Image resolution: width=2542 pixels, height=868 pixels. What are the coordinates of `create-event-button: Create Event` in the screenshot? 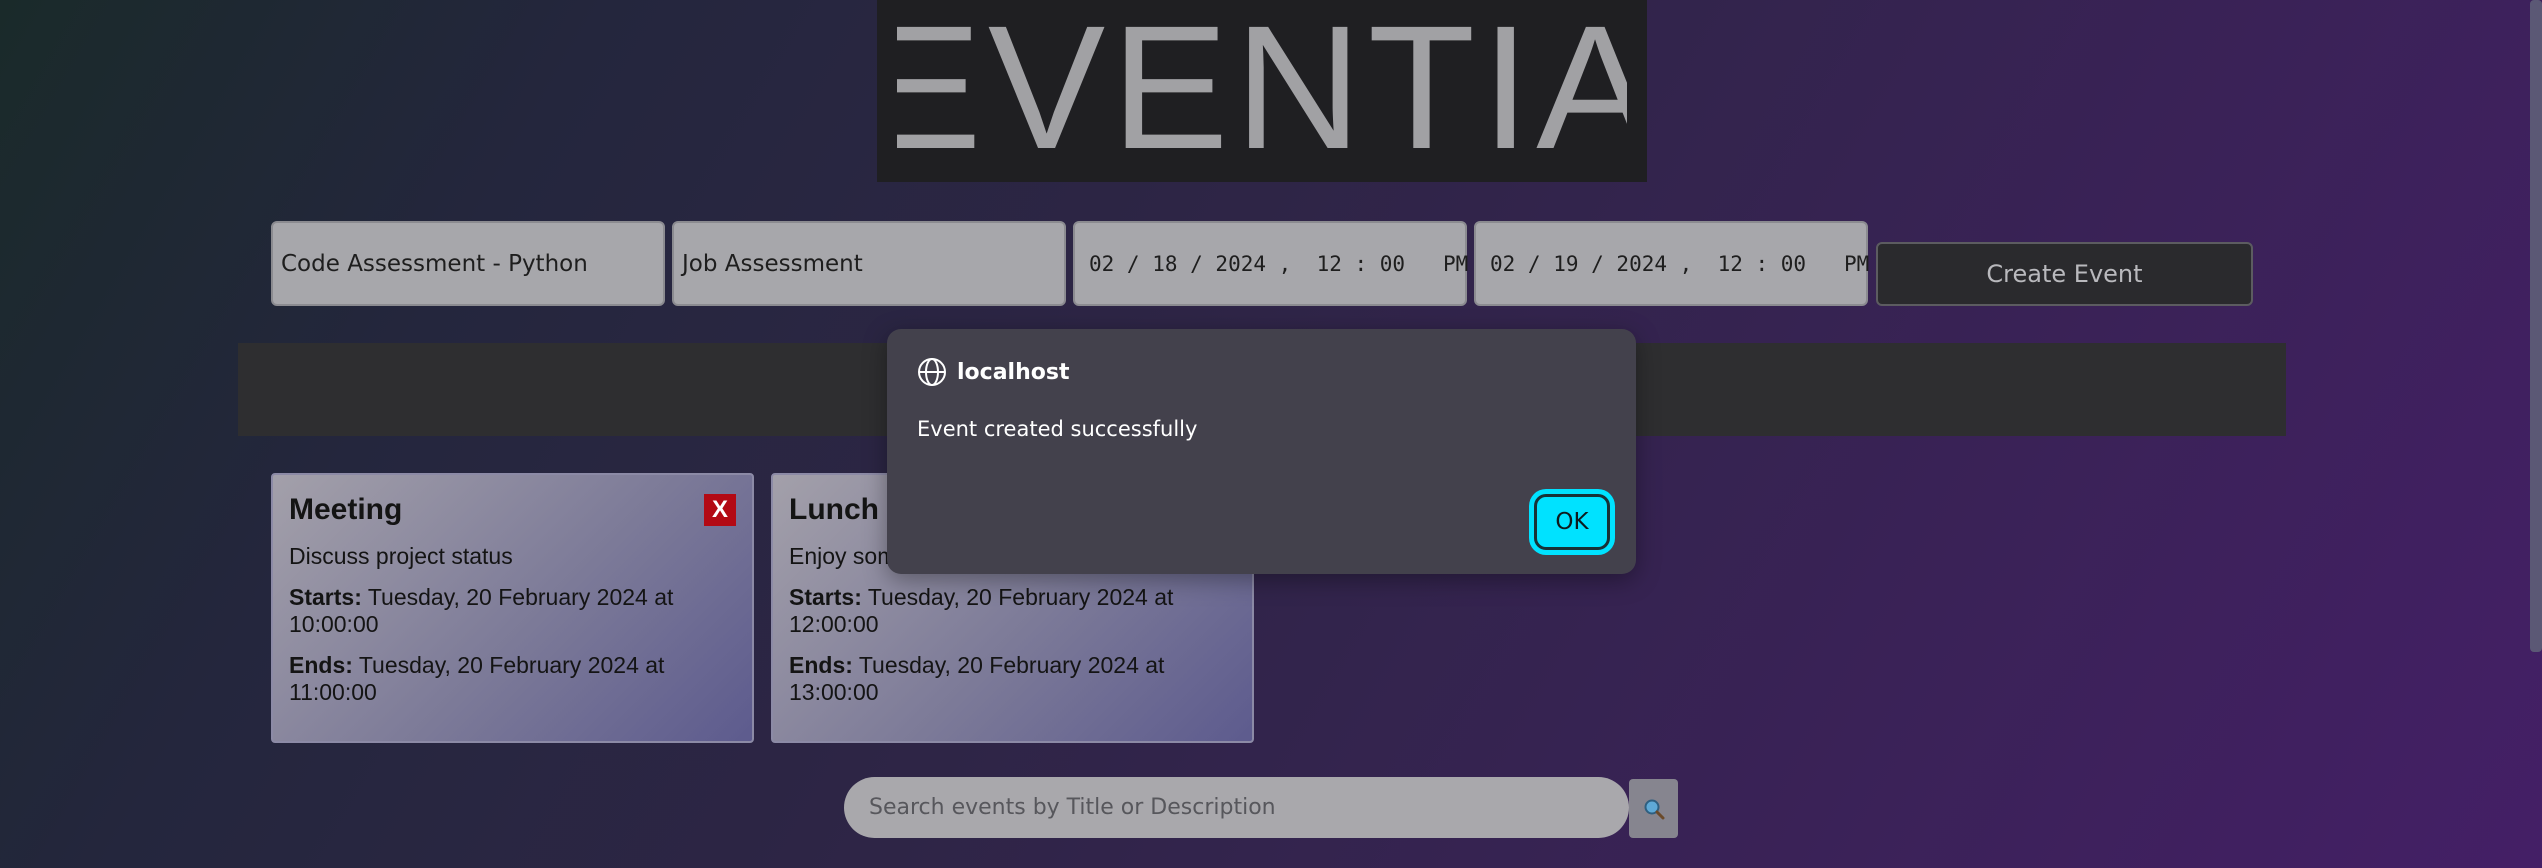 It's located at (2064, 274).